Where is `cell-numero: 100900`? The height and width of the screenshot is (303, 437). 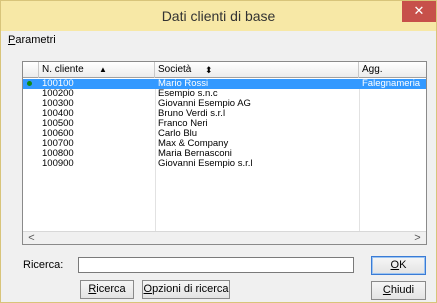
cell-numero: 100900 is located at coordinates (58, 164).